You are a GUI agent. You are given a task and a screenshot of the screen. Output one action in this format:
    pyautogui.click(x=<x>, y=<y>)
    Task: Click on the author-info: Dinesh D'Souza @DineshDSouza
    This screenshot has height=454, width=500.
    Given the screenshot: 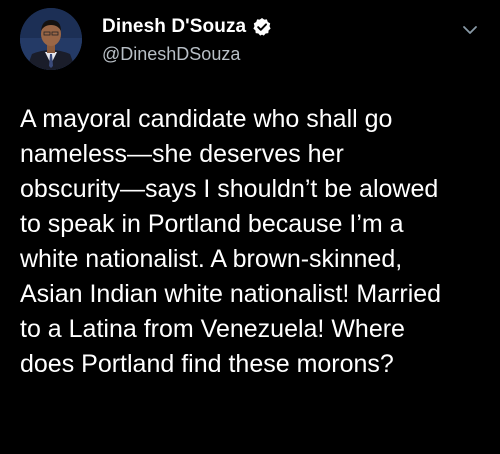 What is the action you would take?
    pyautogui.click(x=187, y=39)
    